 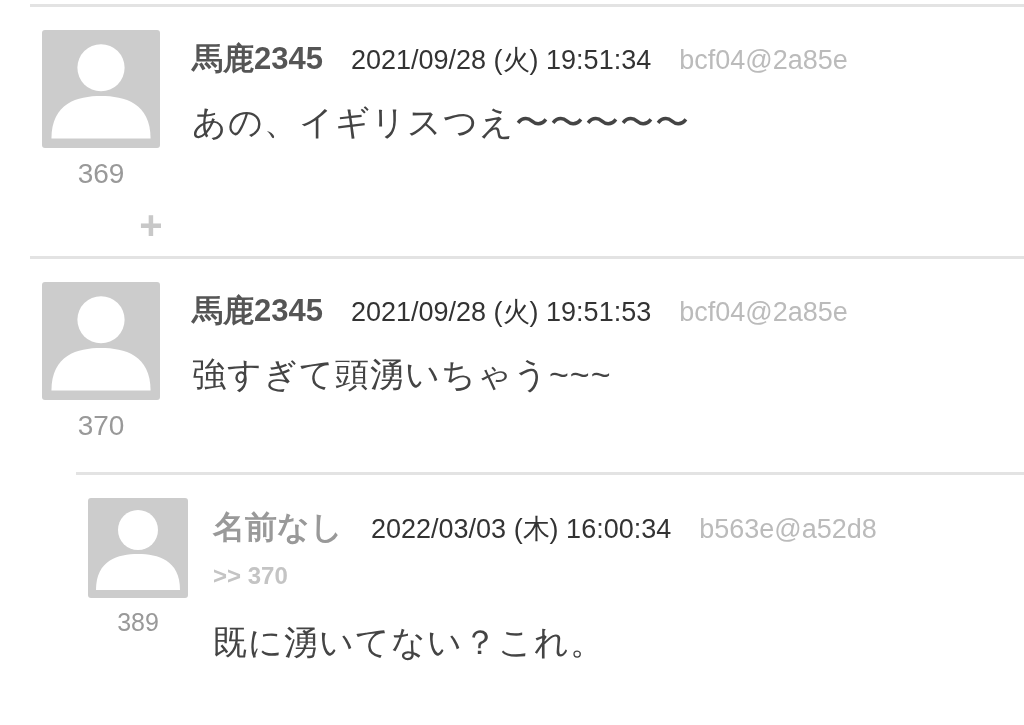 What do you see at coordinates (409, 642) in the screenshot?
I see `post-body: 既に湧いてない？これ。` at bounding box center [409, 642].